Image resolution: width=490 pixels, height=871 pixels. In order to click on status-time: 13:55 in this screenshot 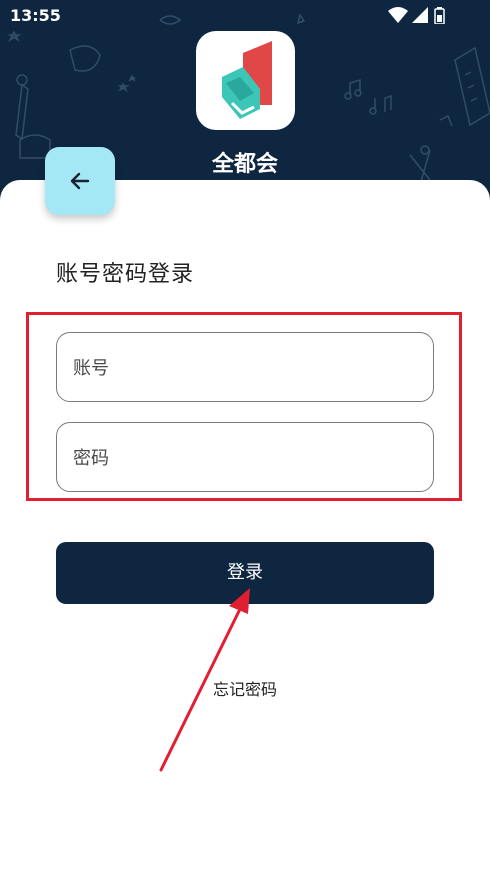, I will do `click(35, 15)`.